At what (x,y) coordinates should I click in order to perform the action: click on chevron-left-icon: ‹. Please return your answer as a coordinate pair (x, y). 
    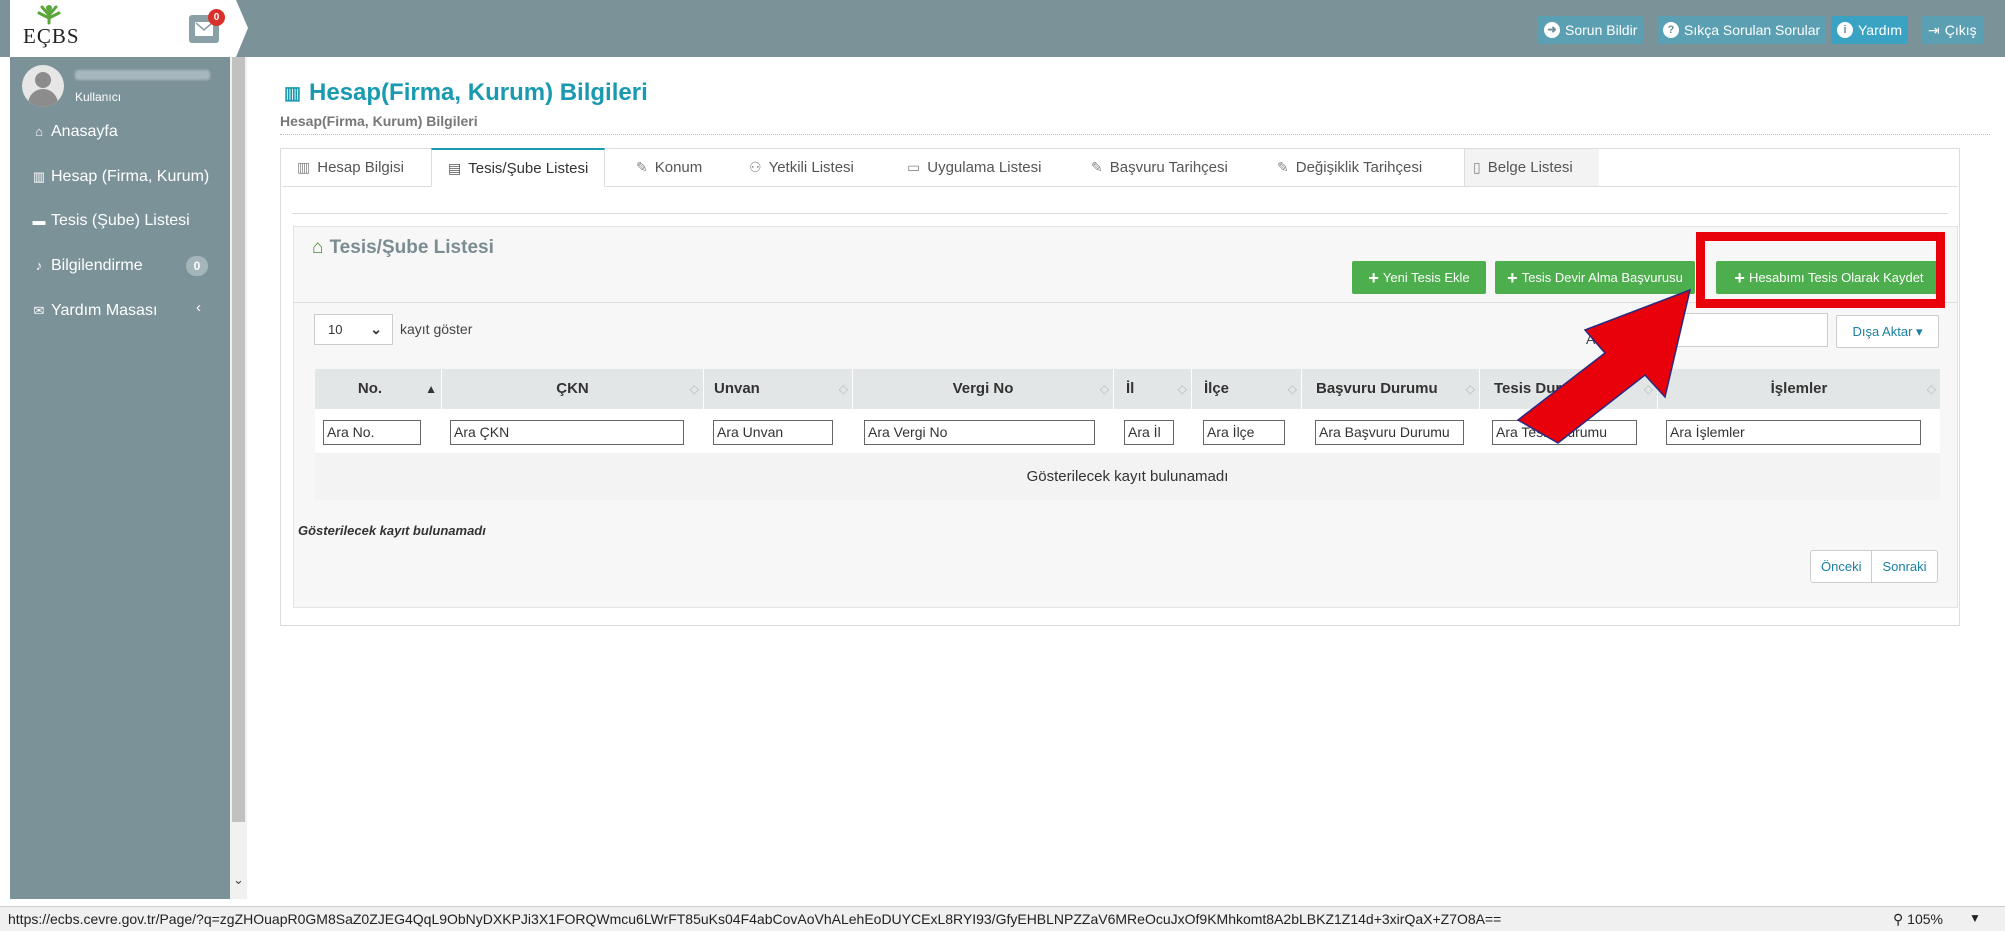
    Looking at the image, I should click on (198, 307).